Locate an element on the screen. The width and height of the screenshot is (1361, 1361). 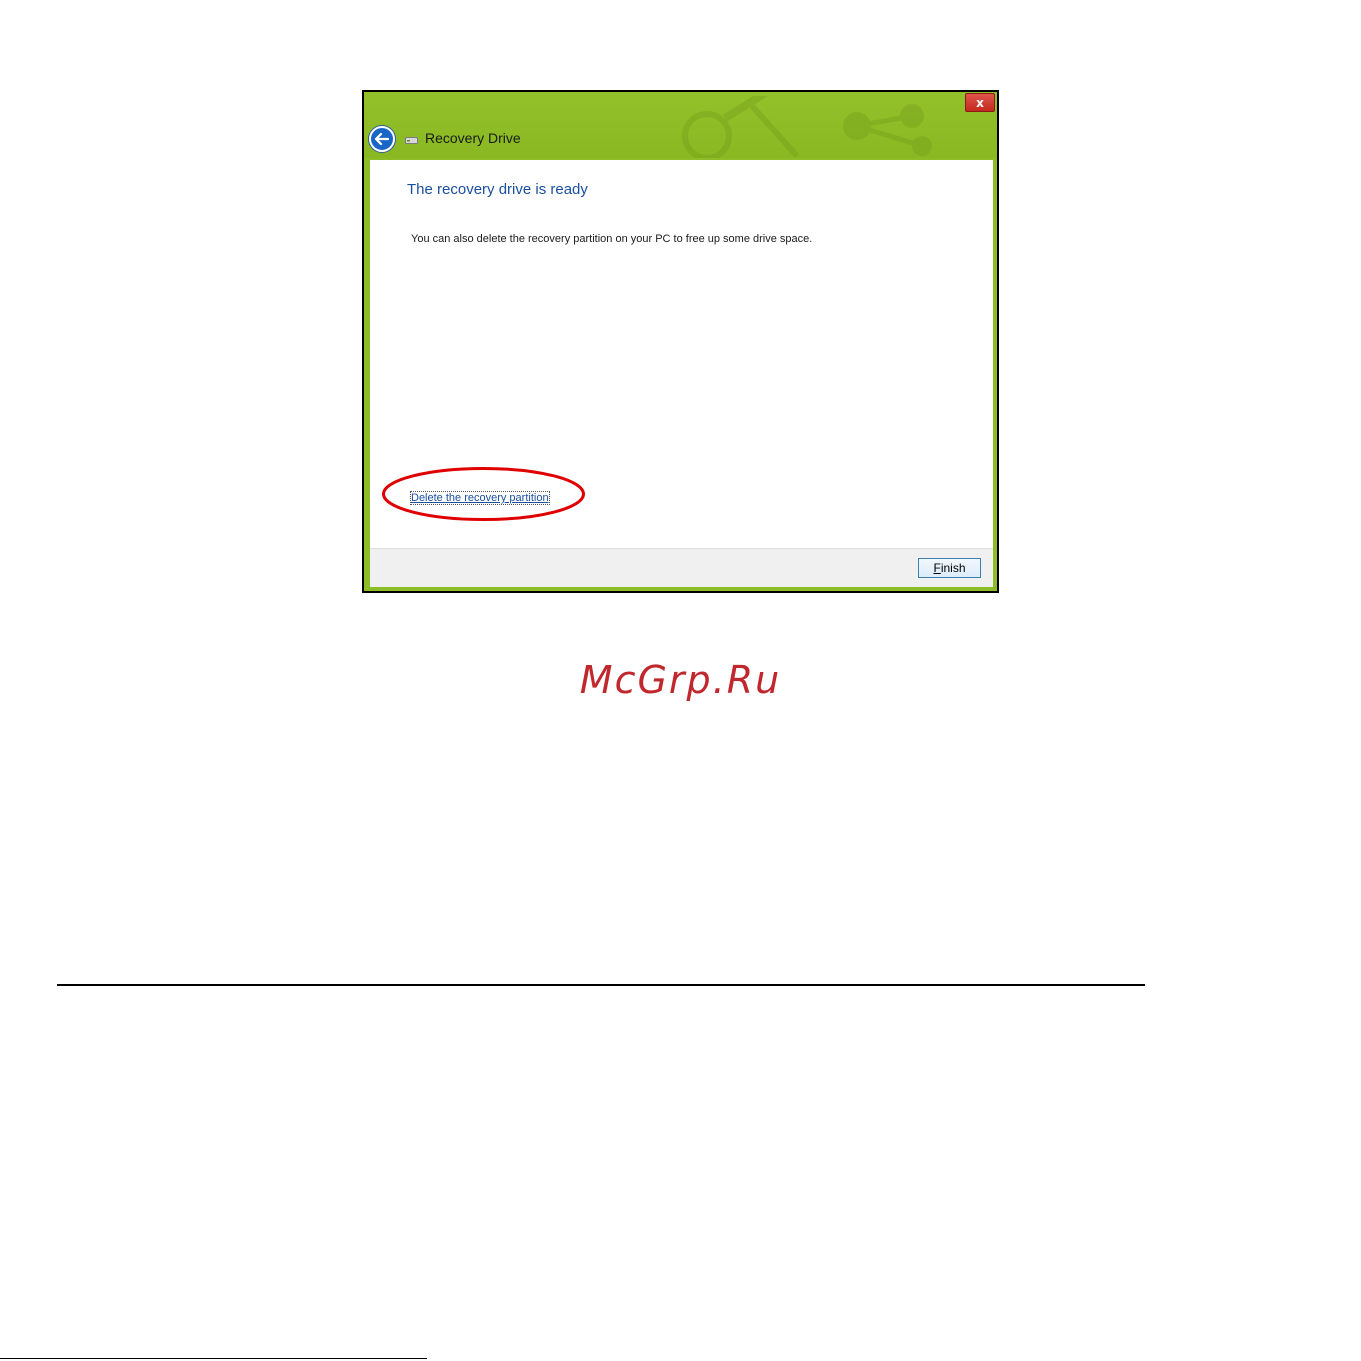
footnote-rule is located at coordinates (213, 1358).